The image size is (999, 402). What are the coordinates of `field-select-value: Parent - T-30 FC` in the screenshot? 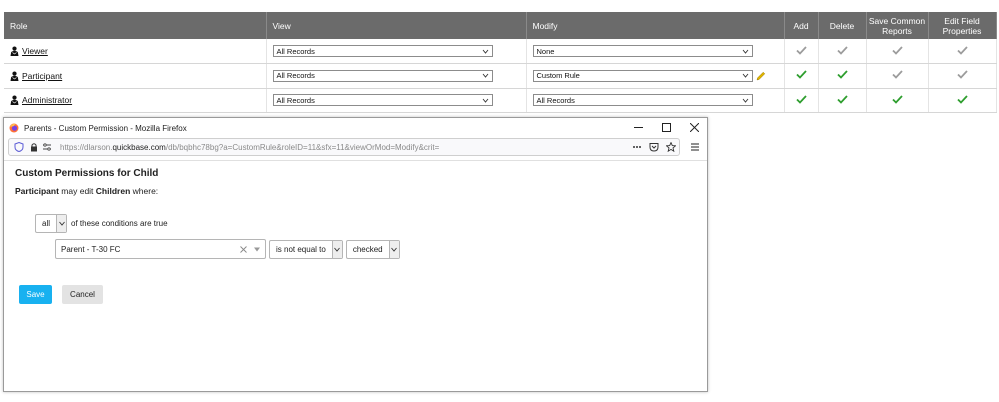 It's located at (91, 249).